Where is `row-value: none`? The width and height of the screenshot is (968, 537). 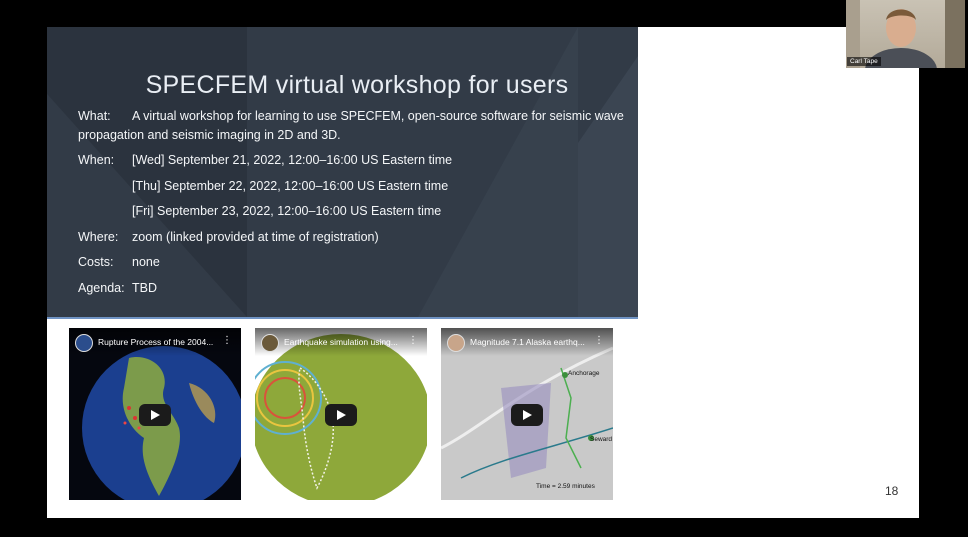 row-value: none is located at coordinates (146, 262).